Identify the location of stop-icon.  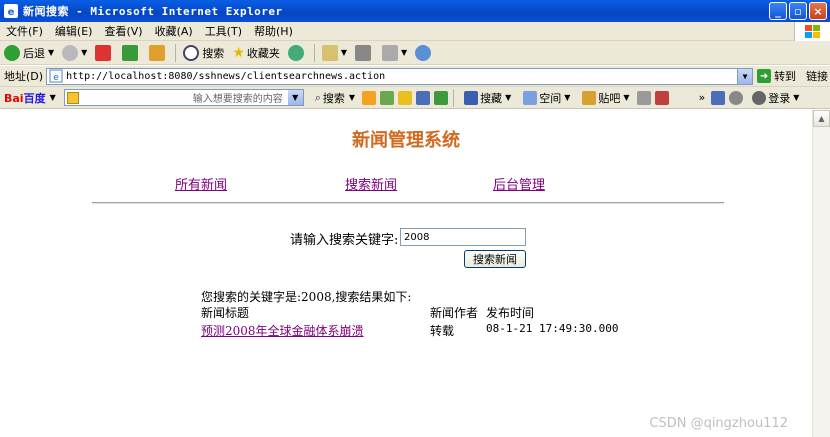
(103, 52).